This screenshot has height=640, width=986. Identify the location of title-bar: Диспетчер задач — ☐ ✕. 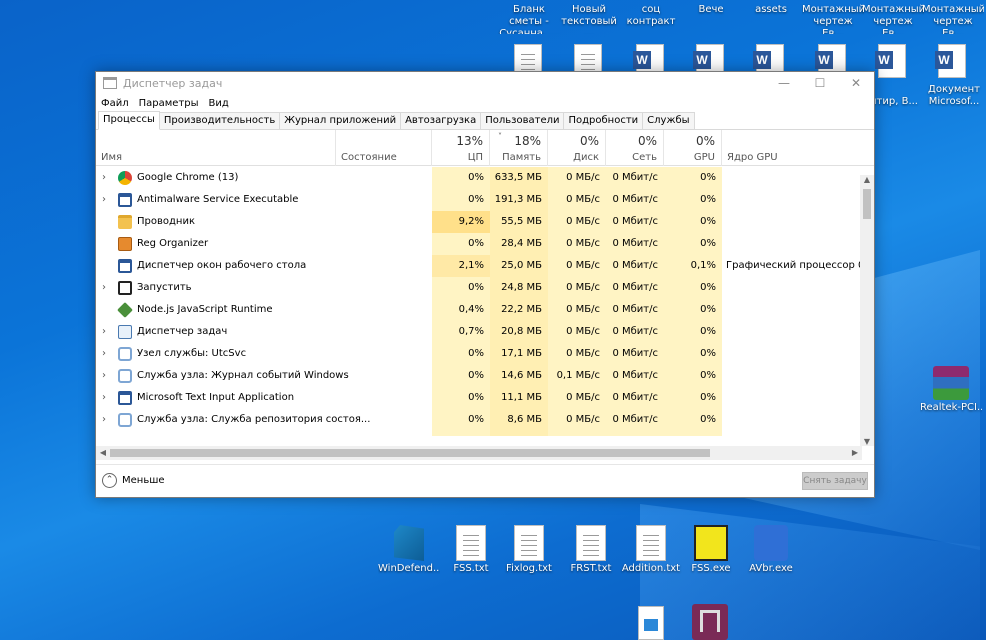
(485, 83).